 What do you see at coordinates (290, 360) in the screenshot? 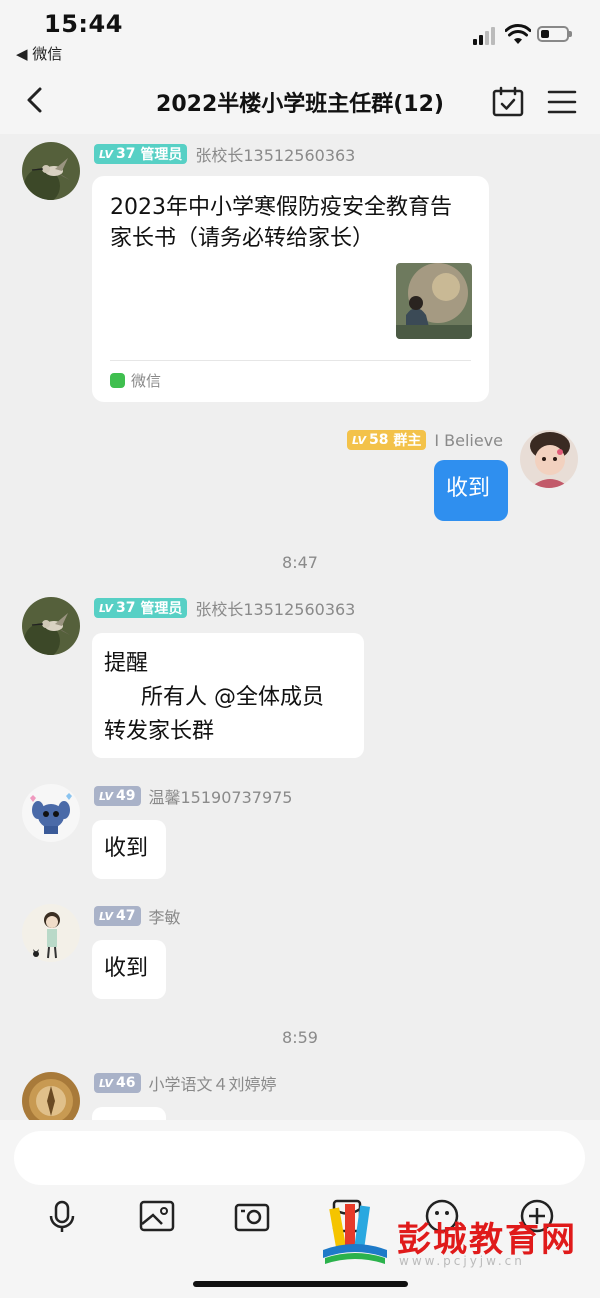
I see `card-divider` at bounding box center [290, 360].